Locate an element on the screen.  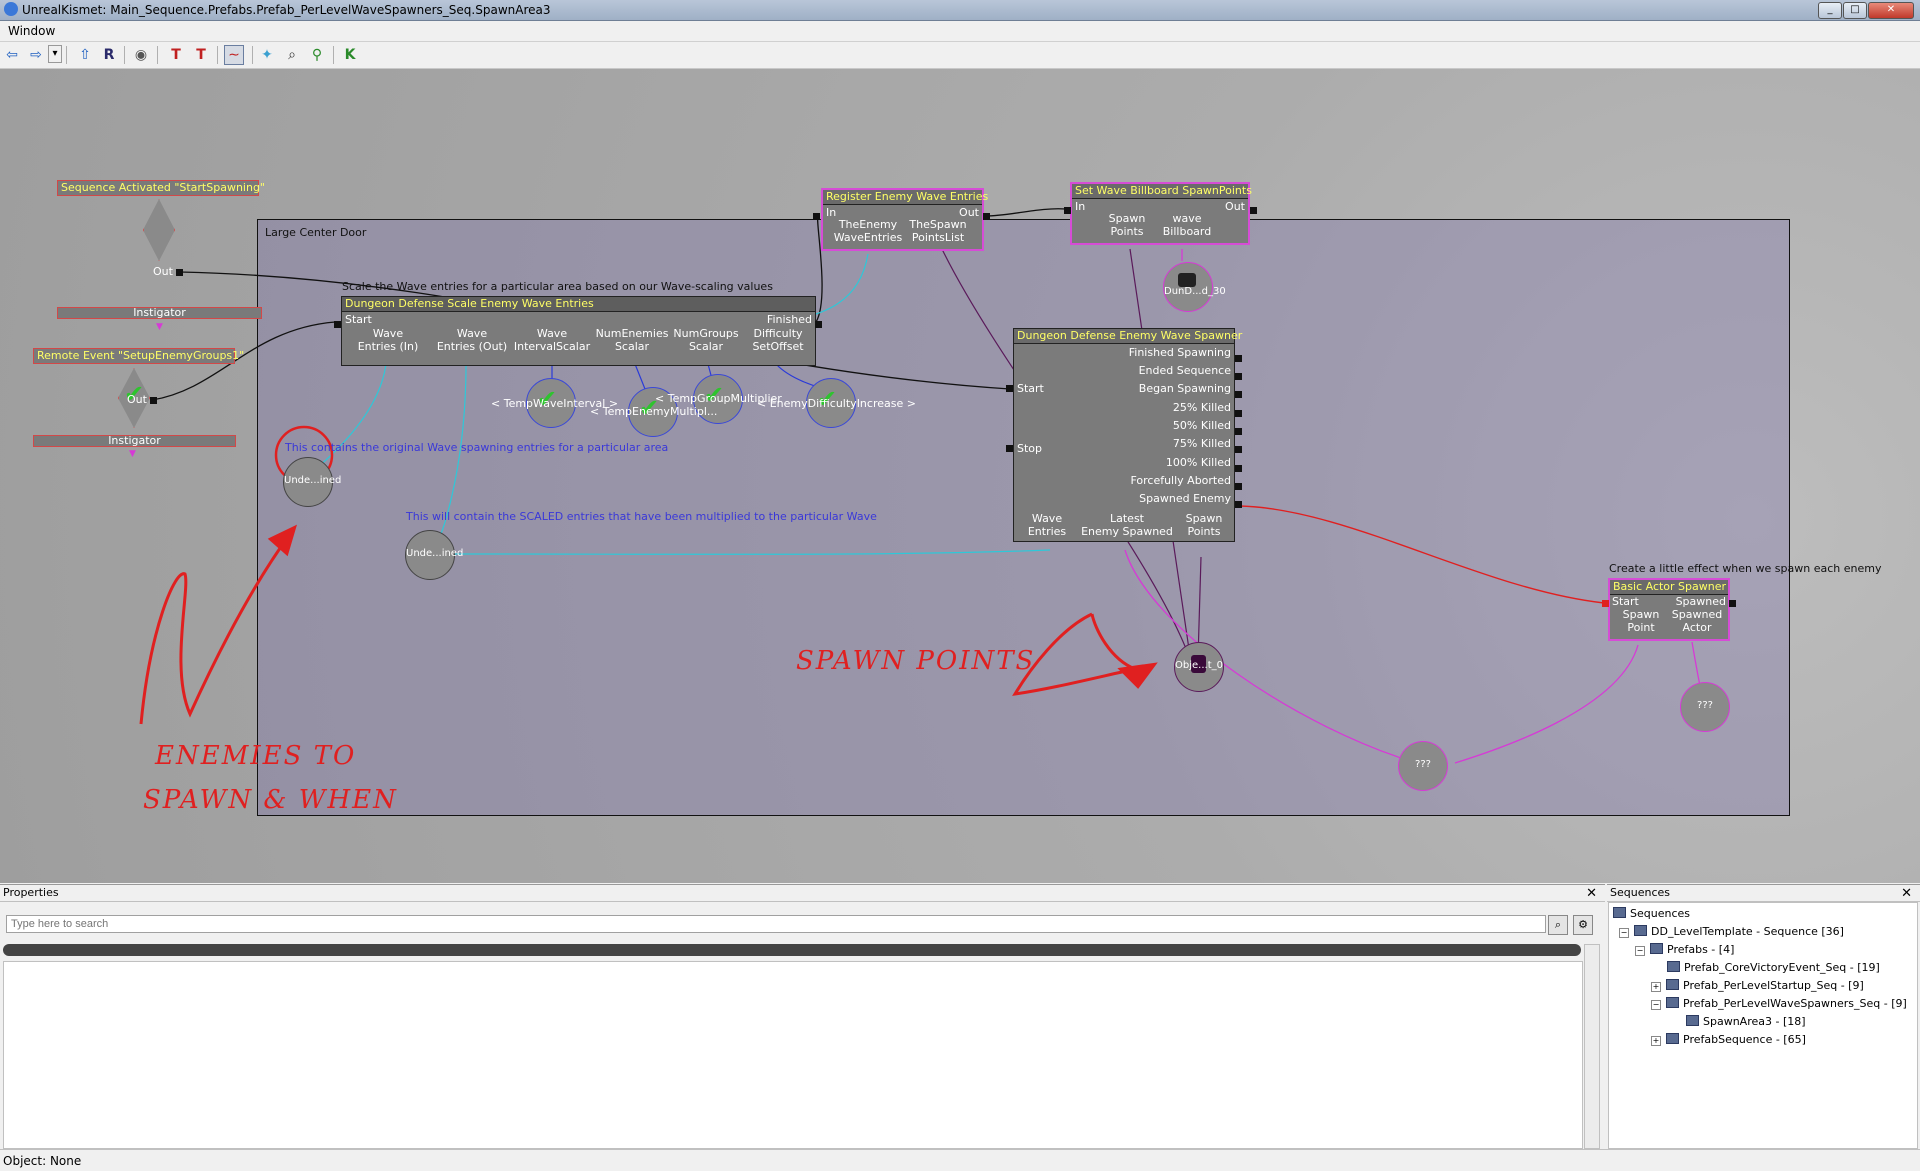
pin-spawned-connector is located at coordinates (1732, 603).